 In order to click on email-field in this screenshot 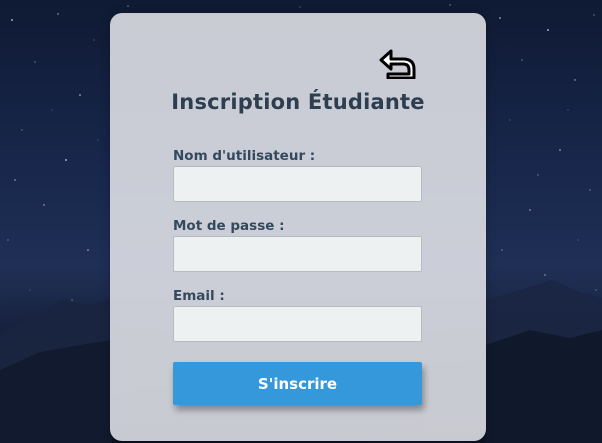, I will do `click(297, 324)`.